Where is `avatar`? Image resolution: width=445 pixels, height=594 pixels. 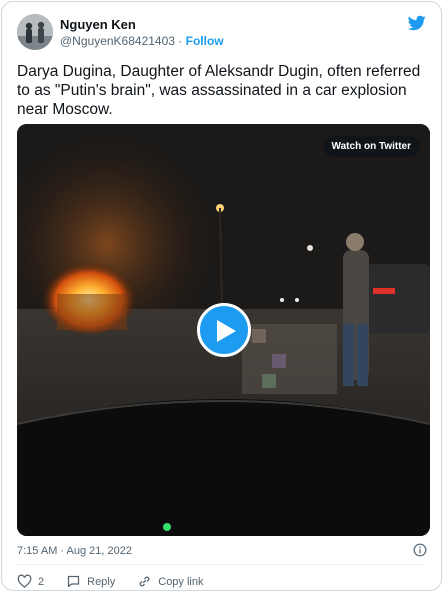
avatar is located at coordinates (35, 32).